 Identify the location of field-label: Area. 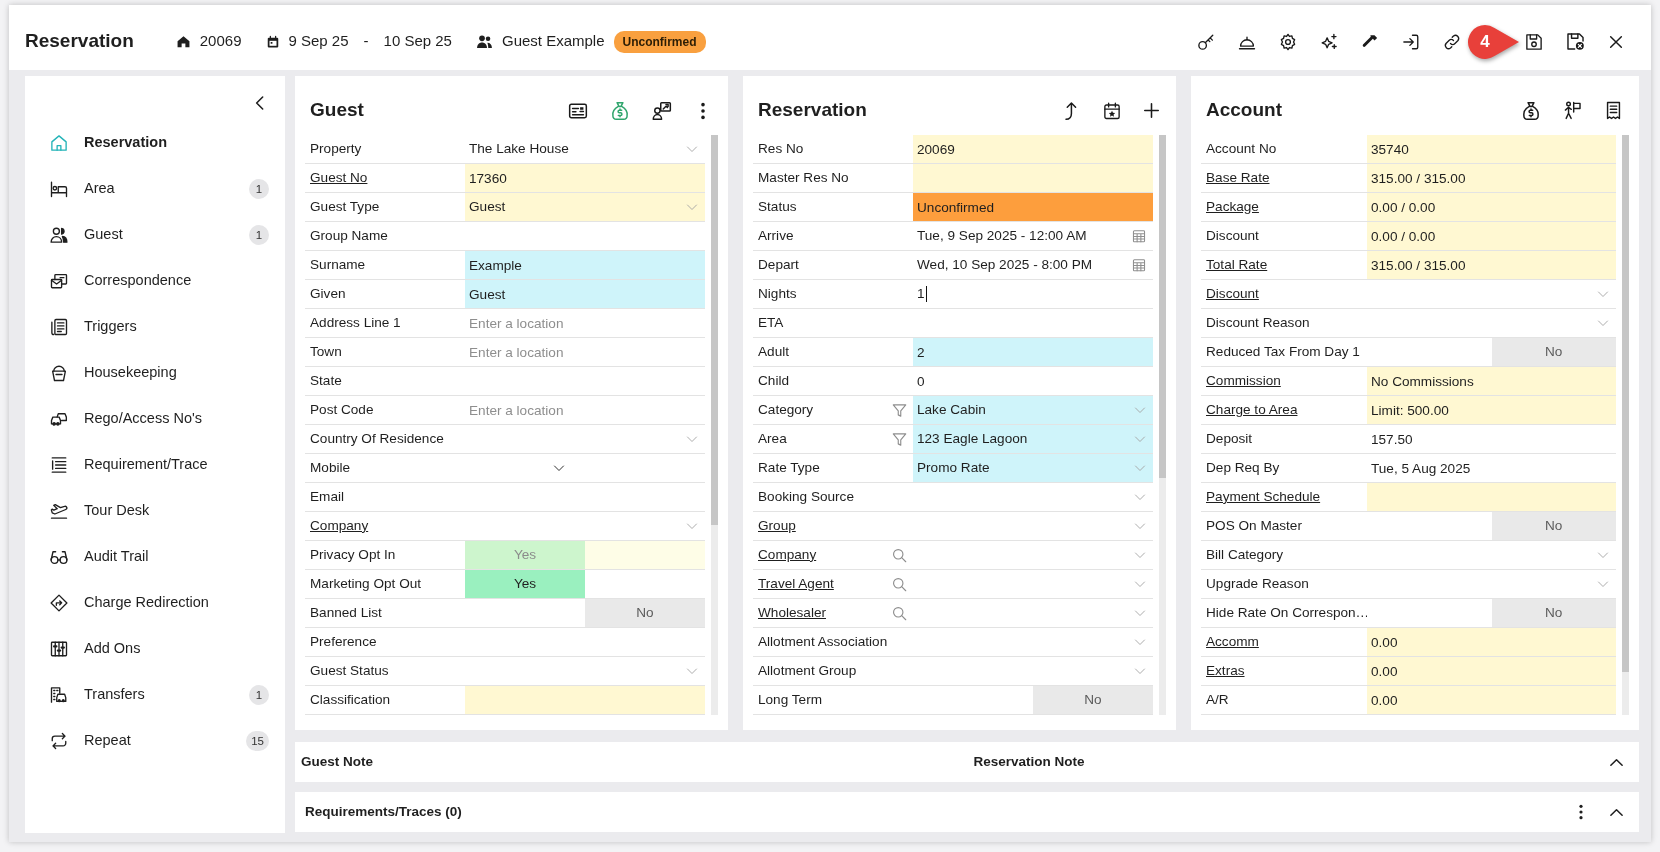
(772, 438).